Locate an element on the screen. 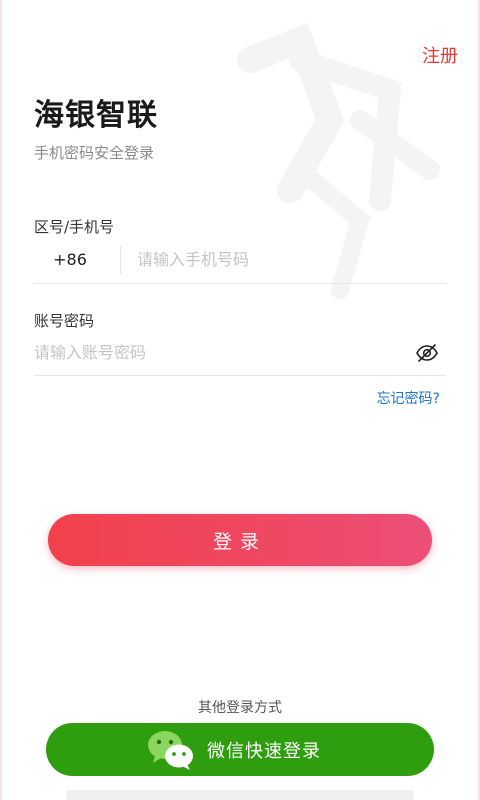 The height and width of the screenshot is (800, 480). forgot-password-link: 忘记密码? is located at coordinates (408, 398).